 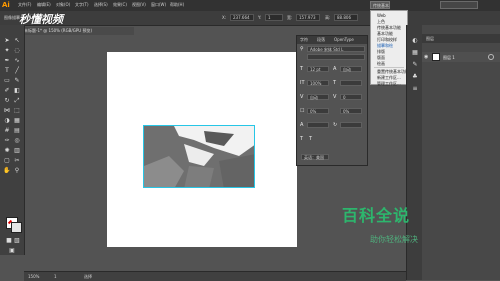 I want to click on blend-tool-icon: ◎, so click(x=17, y=140).